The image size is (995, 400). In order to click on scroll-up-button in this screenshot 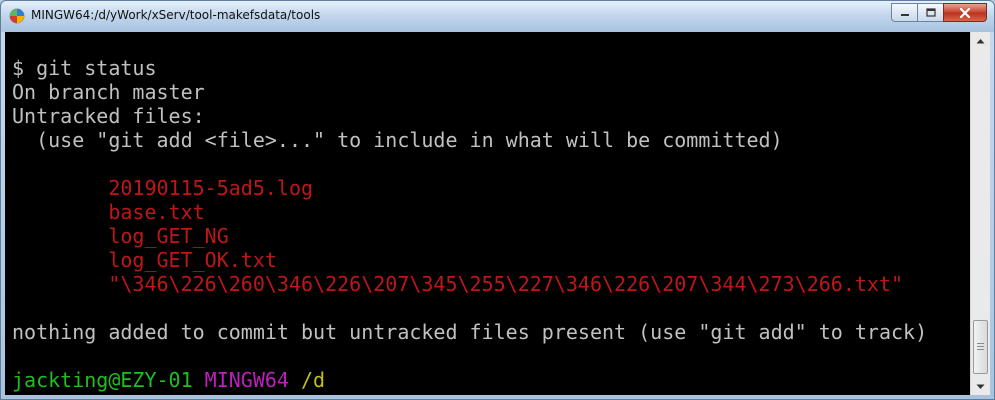, I will do `click(980, 40)`.